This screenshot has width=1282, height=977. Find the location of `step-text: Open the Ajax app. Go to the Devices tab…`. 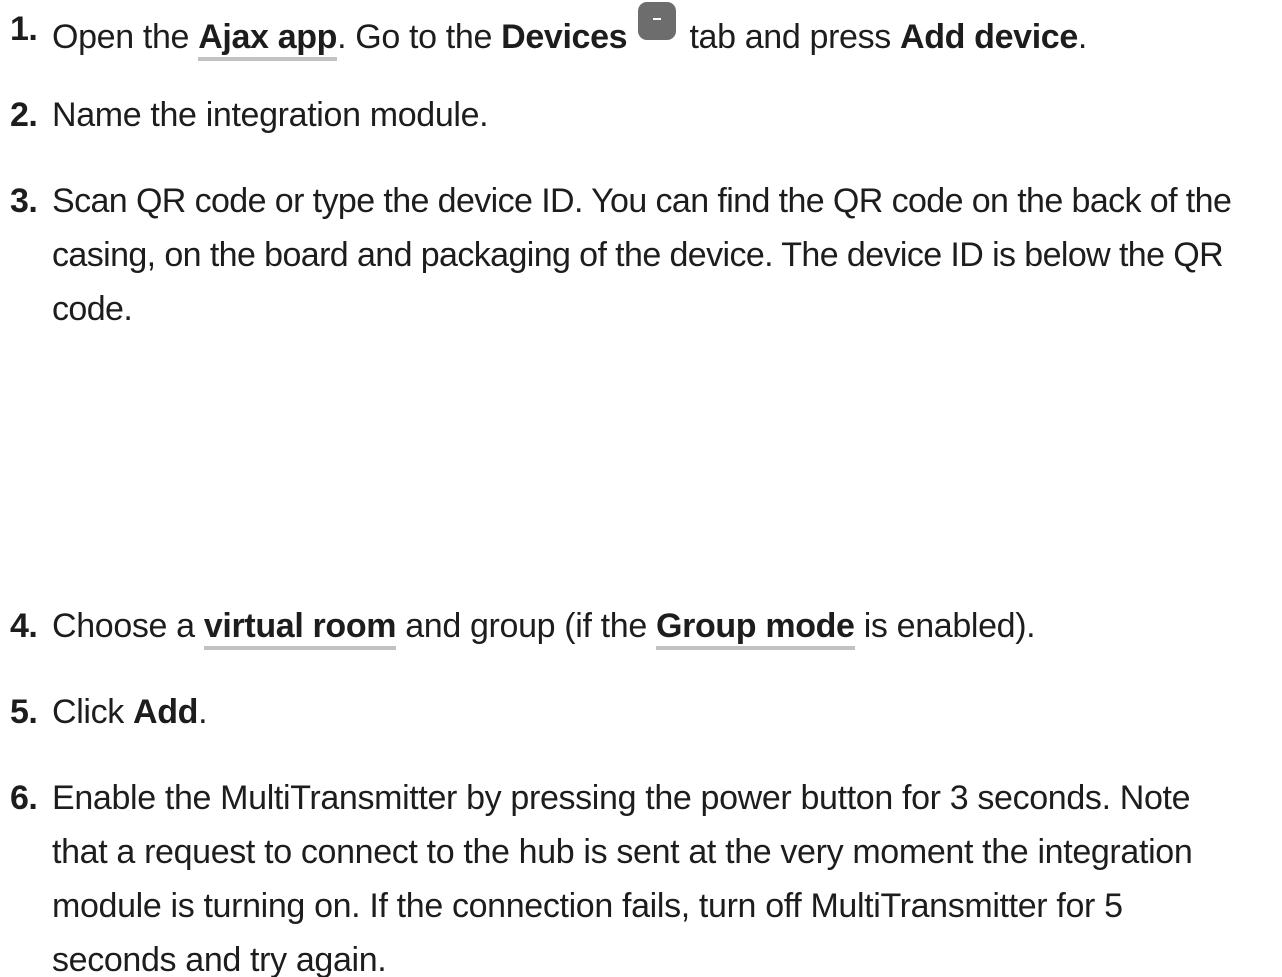

step-text: Open the Ajax app. Go to the Devices tab… is located at coordinates (666, 33).